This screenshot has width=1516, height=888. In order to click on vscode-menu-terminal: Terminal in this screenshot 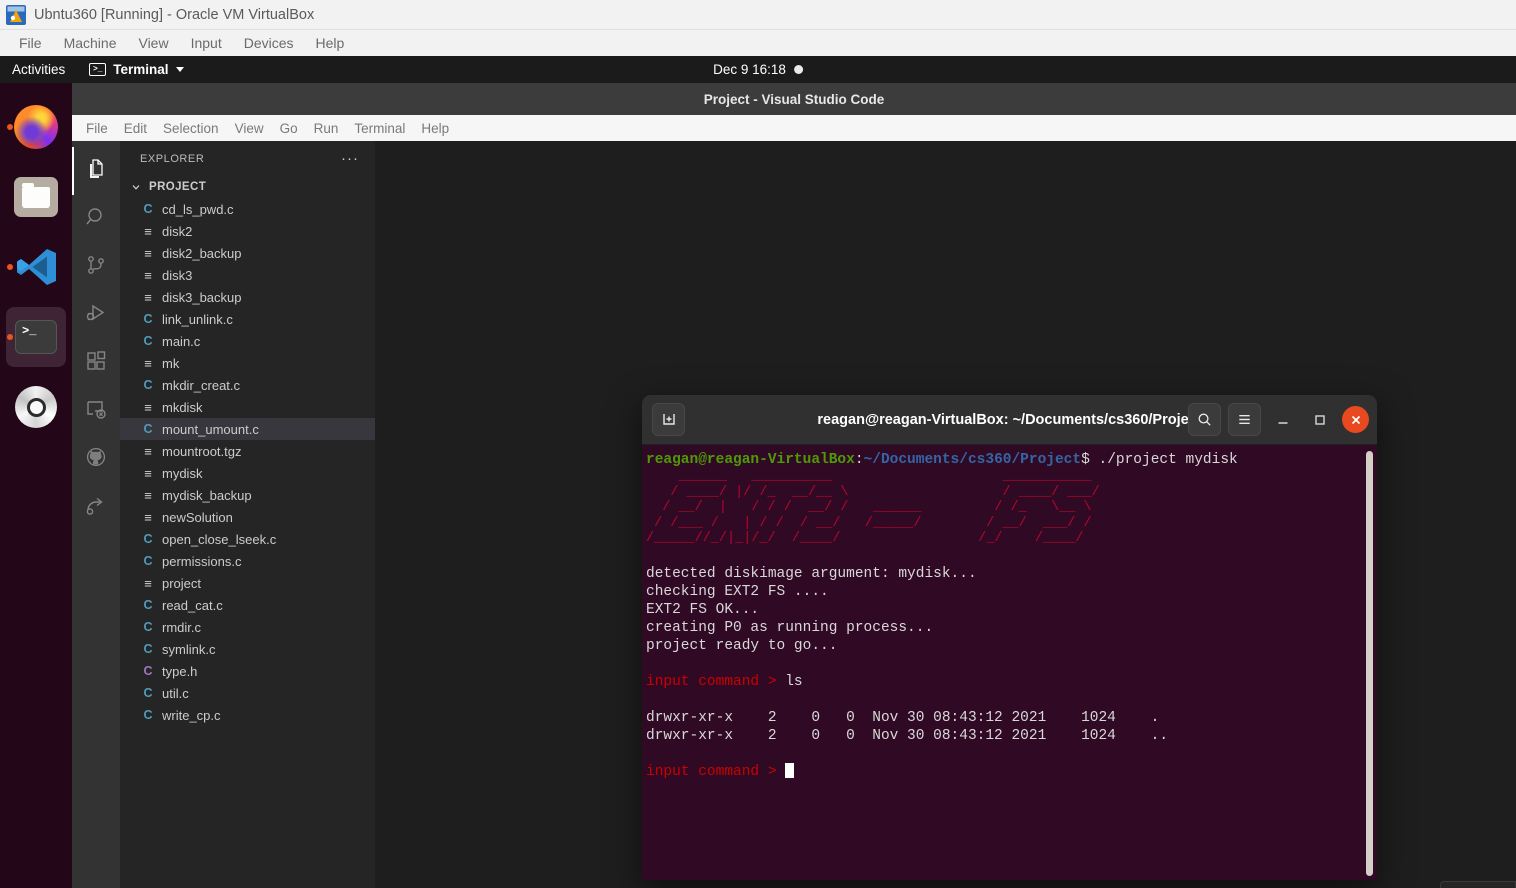, I will do `click(379, 128)`.